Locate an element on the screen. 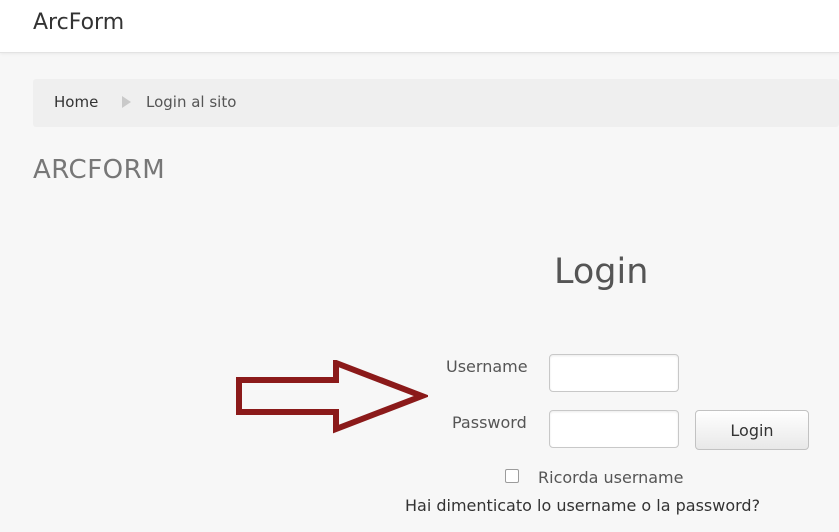 This screenshot has height=532, width=839. remember-username-checkbox is located at coordinates (512, 476).